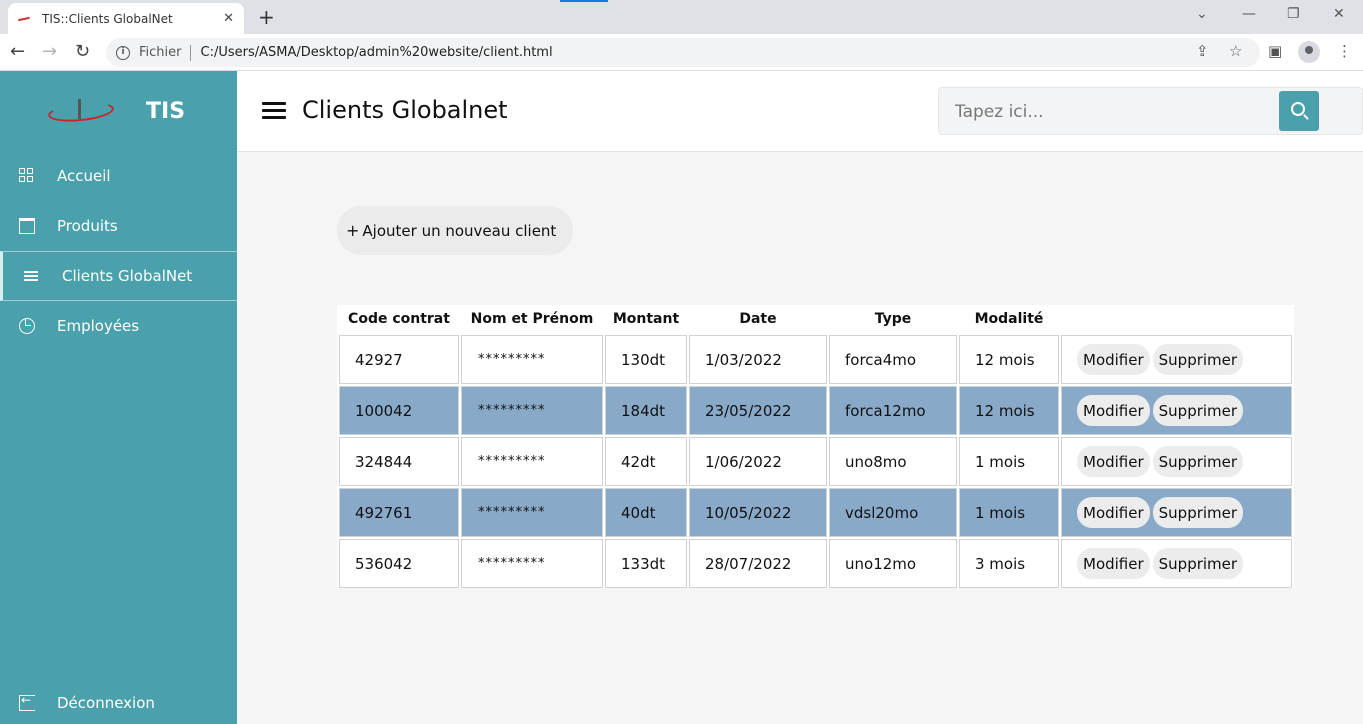  Describe the element at coordinates (1009, 512) in the screenshot. I see `cell-modality: 1 mois` at that location.